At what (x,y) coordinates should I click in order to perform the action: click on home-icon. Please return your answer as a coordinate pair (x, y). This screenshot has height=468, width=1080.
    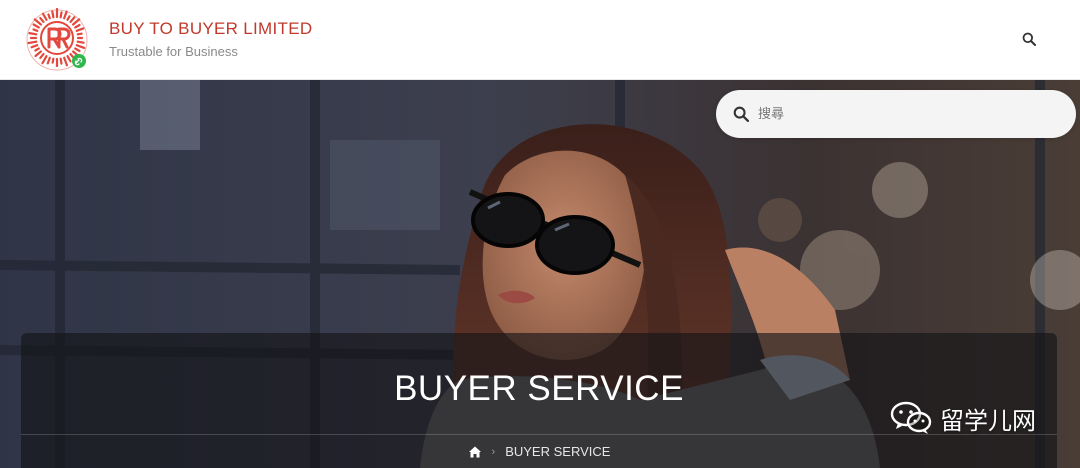
    Looking at the image, I should click on (474, 451).